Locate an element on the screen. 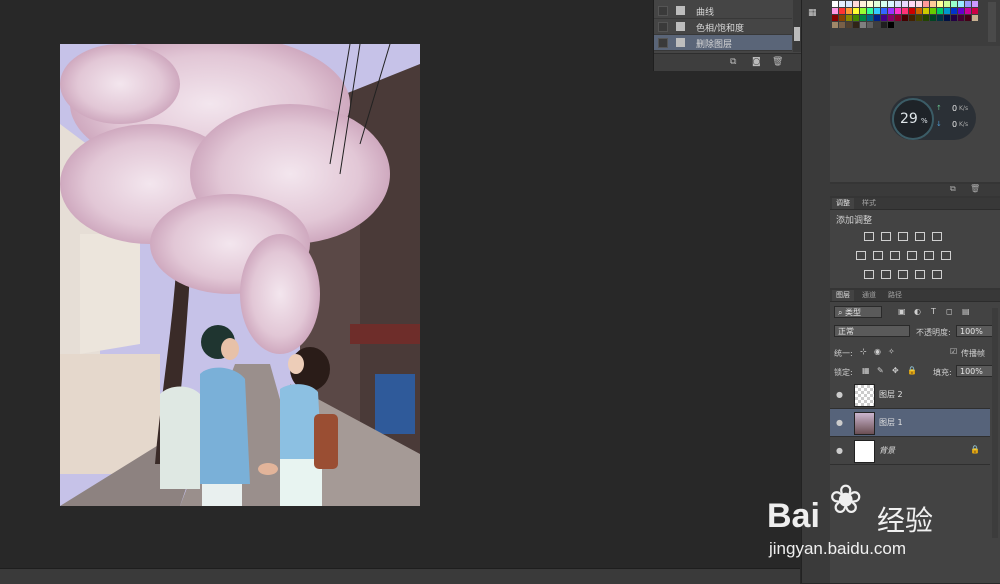 Image resolution: width=1000 pixels, height=584 pixels. exposure-icon is located at coordinates (920, 236).